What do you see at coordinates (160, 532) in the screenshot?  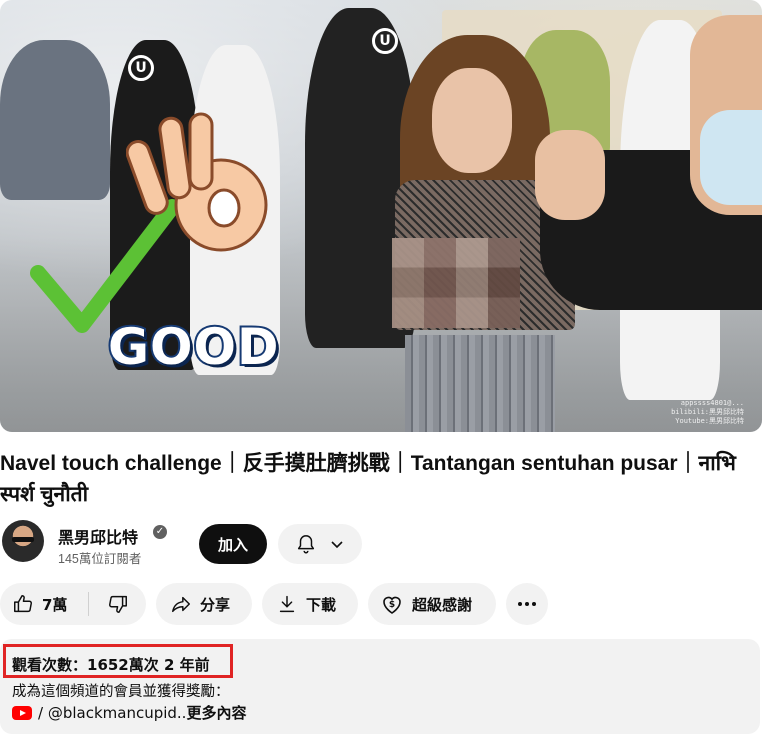 I see `verified-icon: ✓` at bounding box center [160, 532].